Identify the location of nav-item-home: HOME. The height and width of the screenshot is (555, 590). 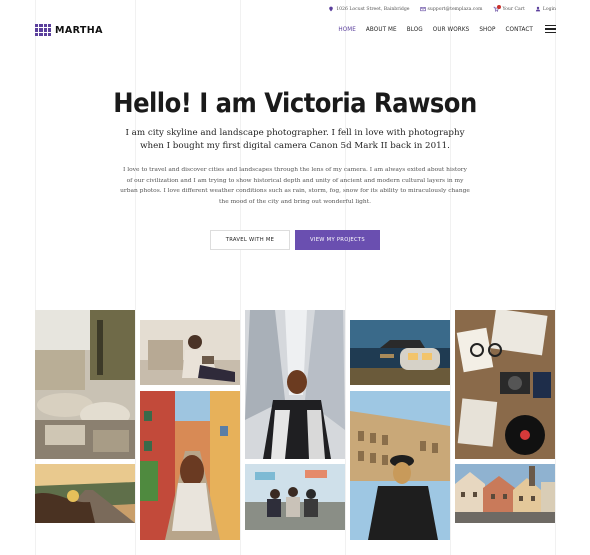
(347, 29).